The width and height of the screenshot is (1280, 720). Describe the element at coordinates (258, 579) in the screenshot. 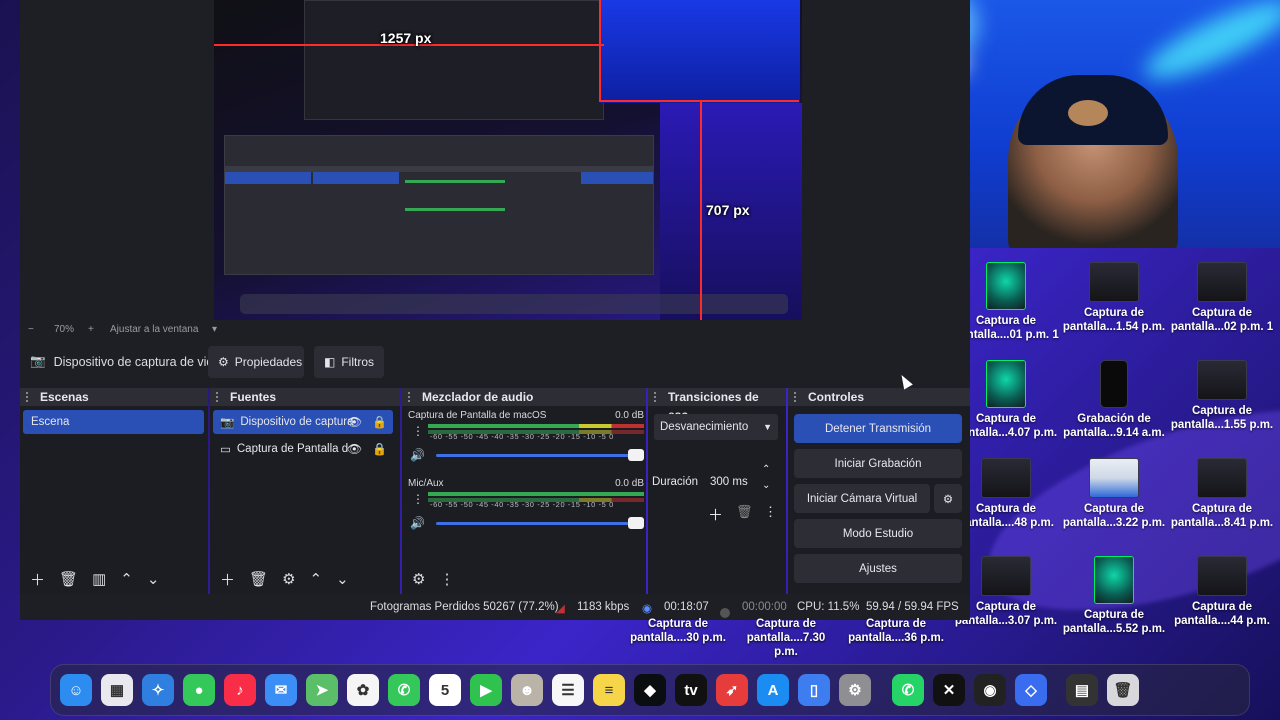

I see `delete-source-icon: 🗑` at that location.